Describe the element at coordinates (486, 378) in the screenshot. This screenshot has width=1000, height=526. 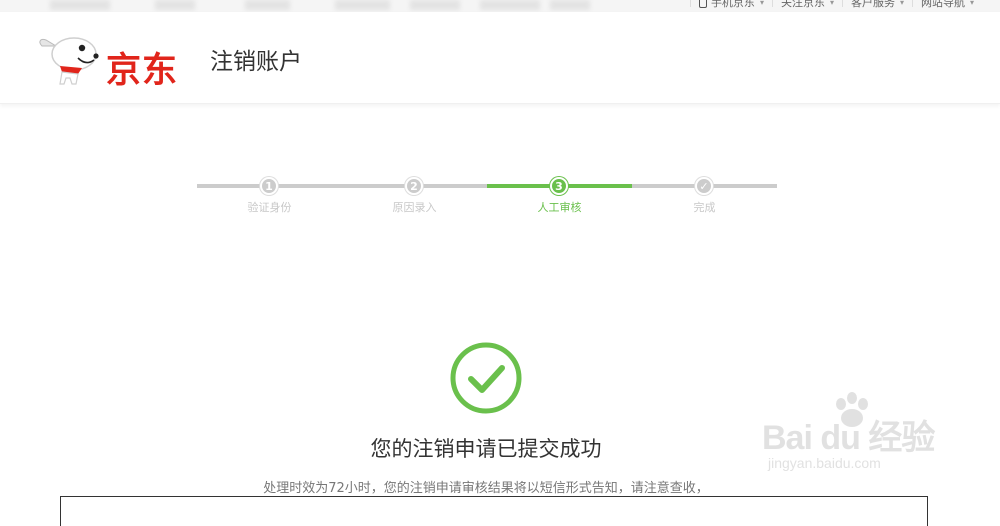
I see `check-circle-icon` at that location.